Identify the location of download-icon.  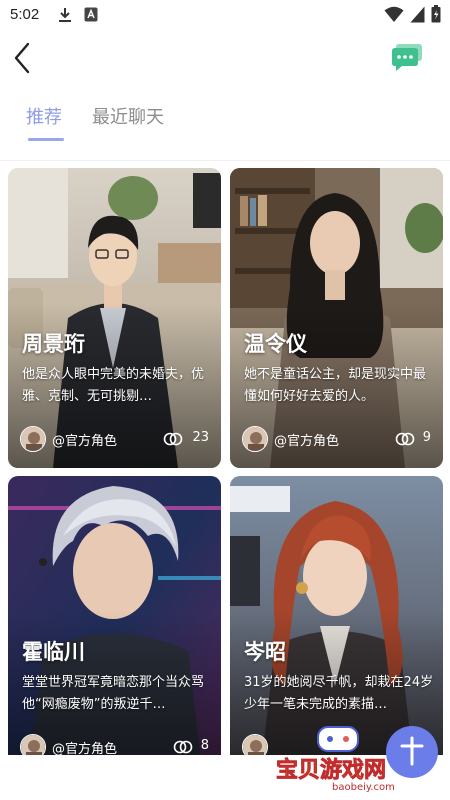
(65, 15).